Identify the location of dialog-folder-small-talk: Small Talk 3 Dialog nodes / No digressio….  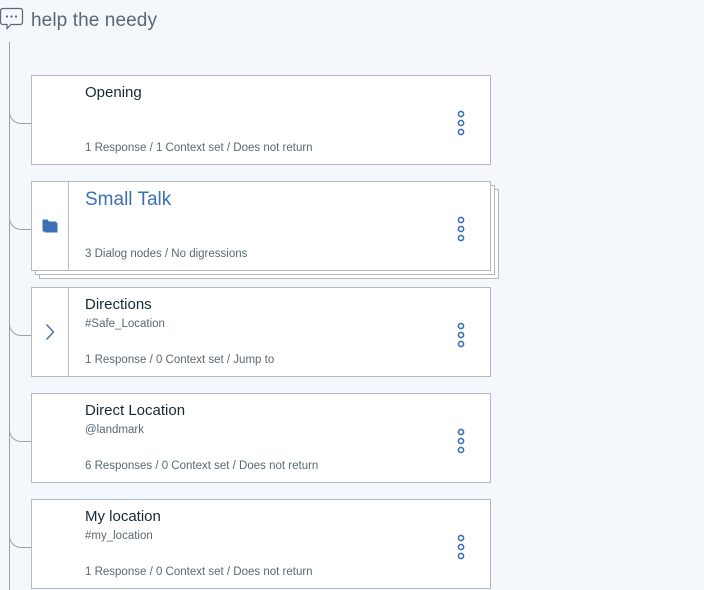
(261, 226).